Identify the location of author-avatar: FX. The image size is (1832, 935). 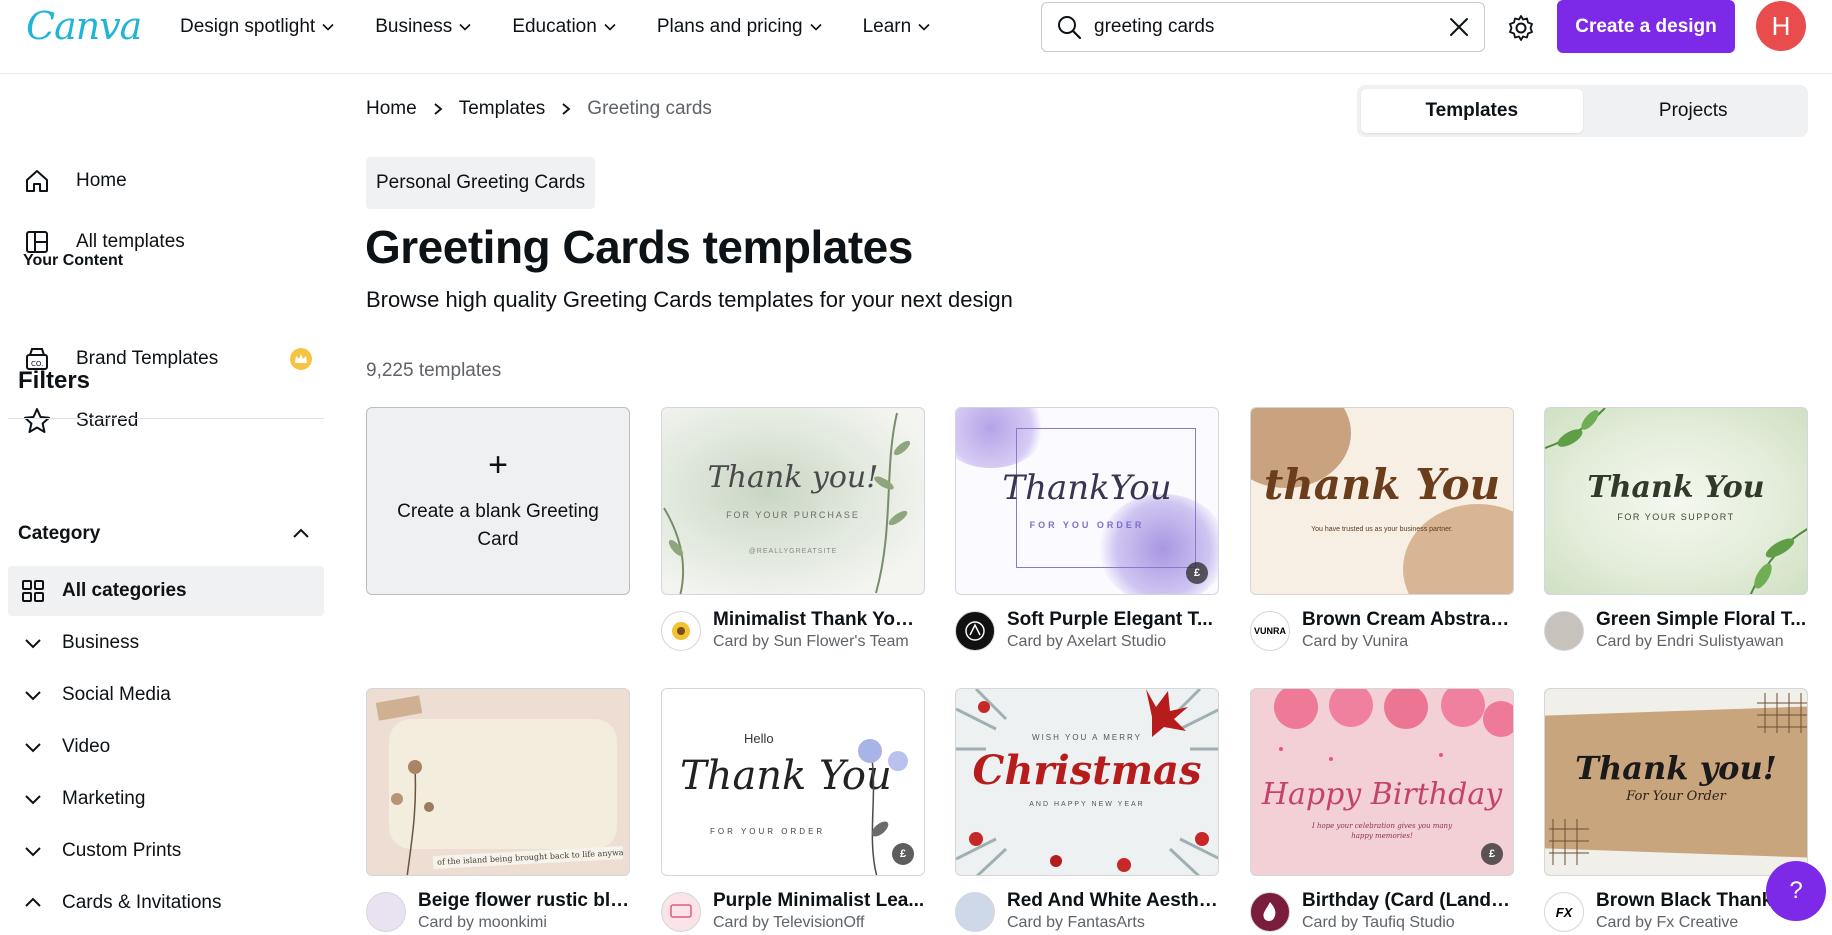
(1564, 912).